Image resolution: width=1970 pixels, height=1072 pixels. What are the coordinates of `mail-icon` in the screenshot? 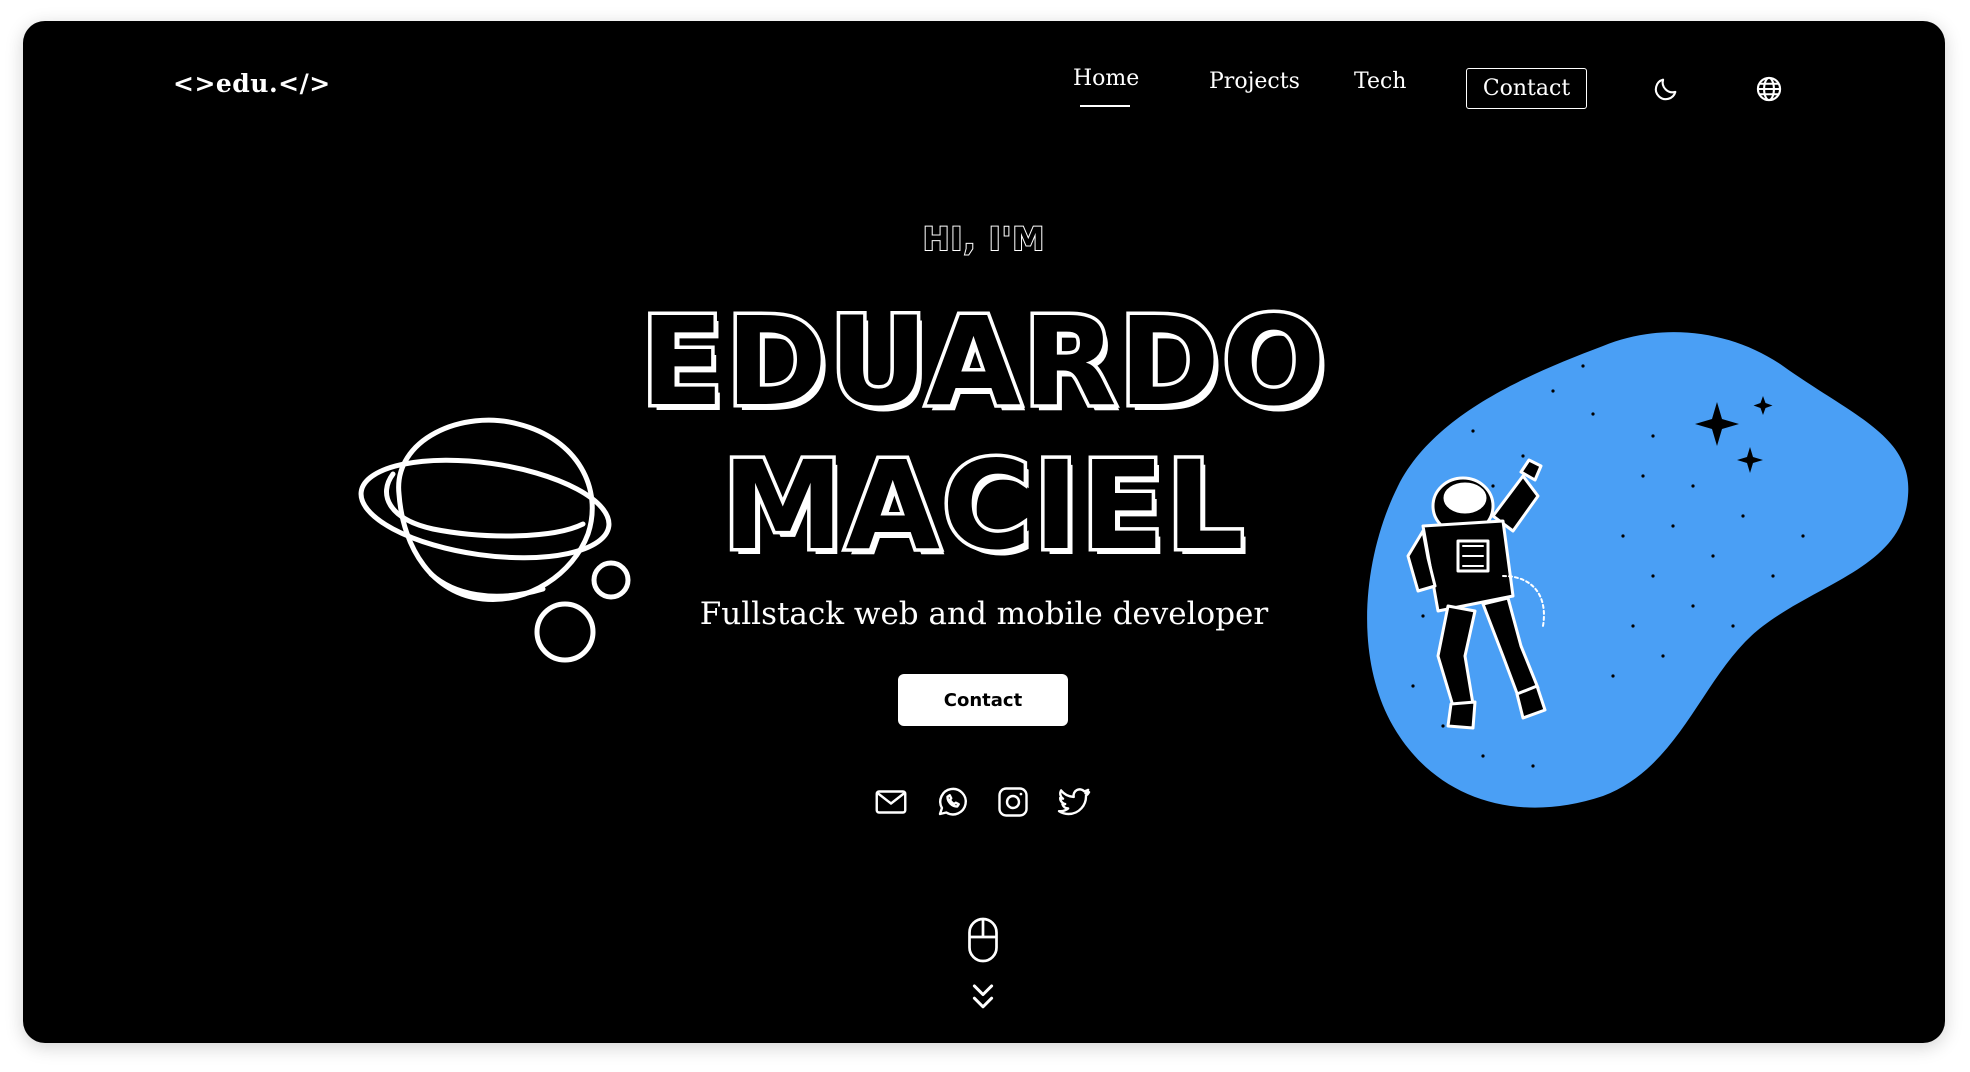 It's located at (891, 802).